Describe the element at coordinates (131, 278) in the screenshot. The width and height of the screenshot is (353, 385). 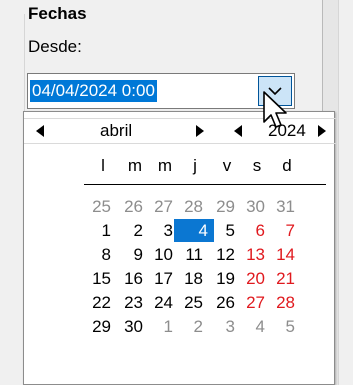
I see `calendar-day: 16` at that location.